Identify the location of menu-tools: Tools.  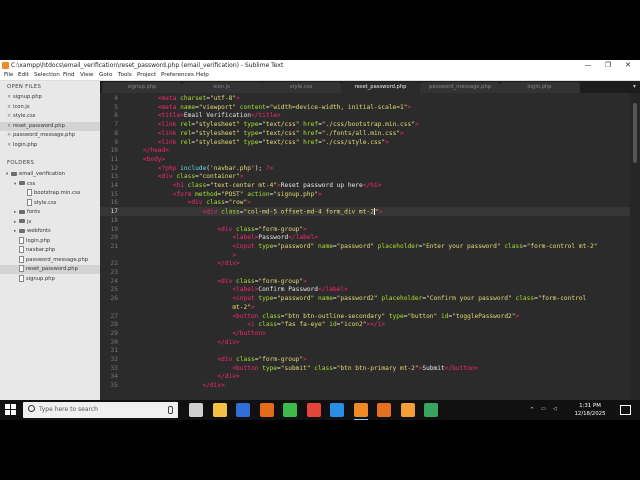
(125, 75).